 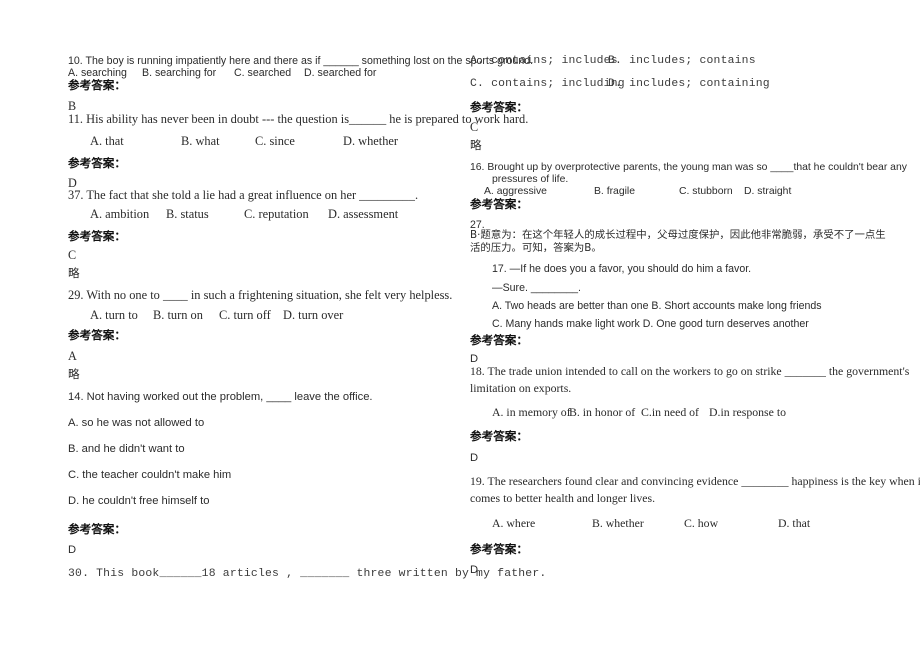 What do you see at coordinates (72, 106) in the screenshot?
I see `answer-value-q10: B` at bounding box center [72, 106].